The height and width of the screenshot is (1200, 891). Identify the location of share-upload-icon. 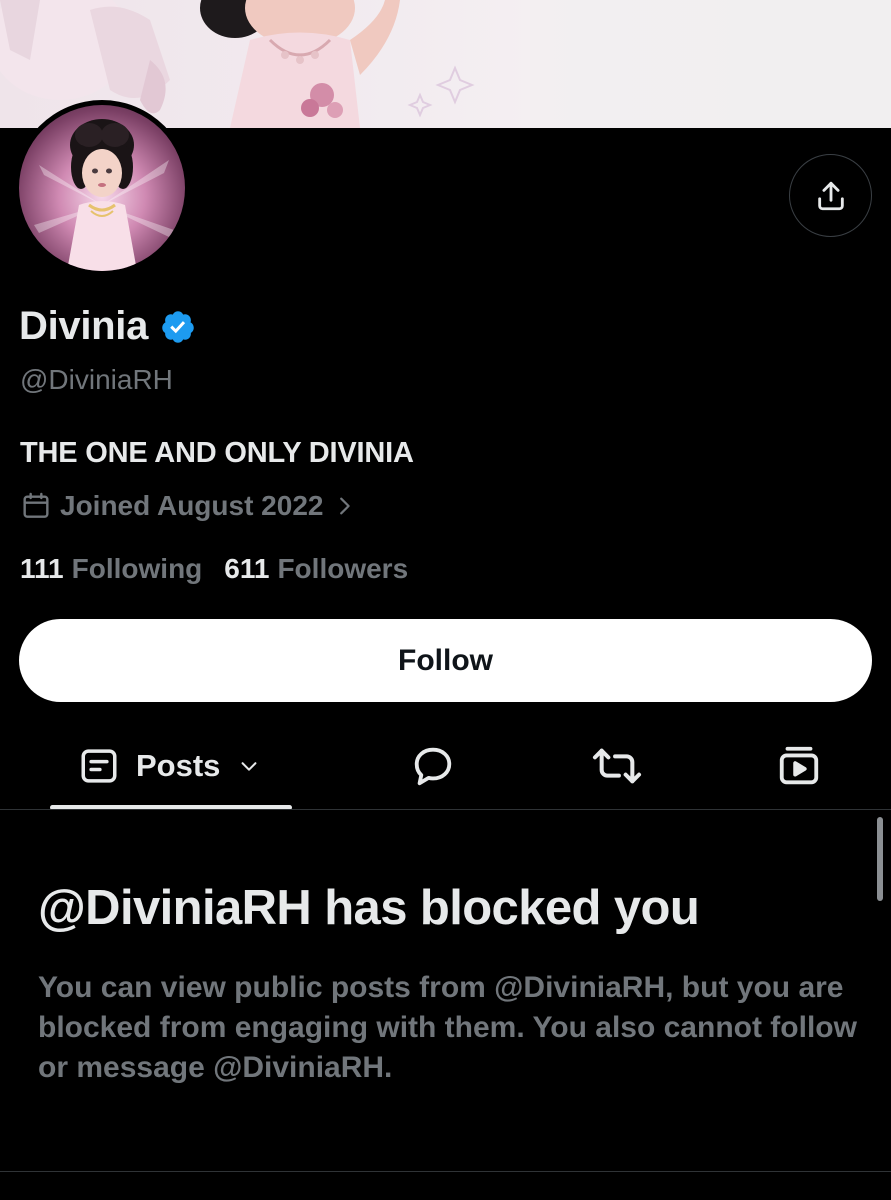
(830, 195).